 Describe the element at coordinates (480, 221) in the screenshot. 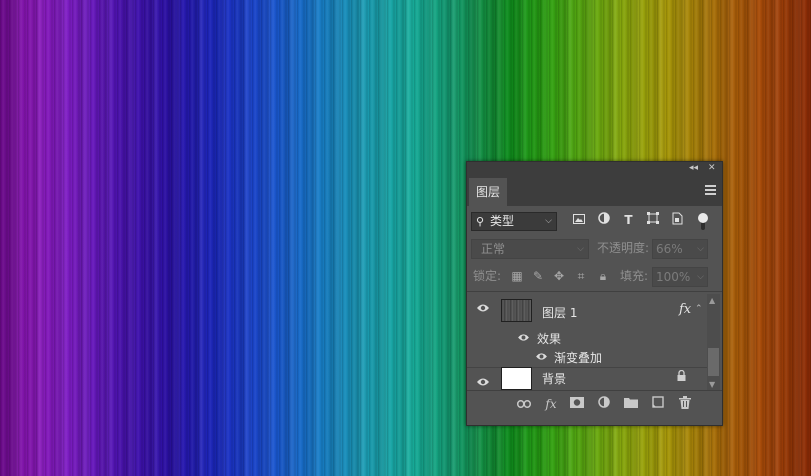

I see `search-icon: ⚲` at that location.